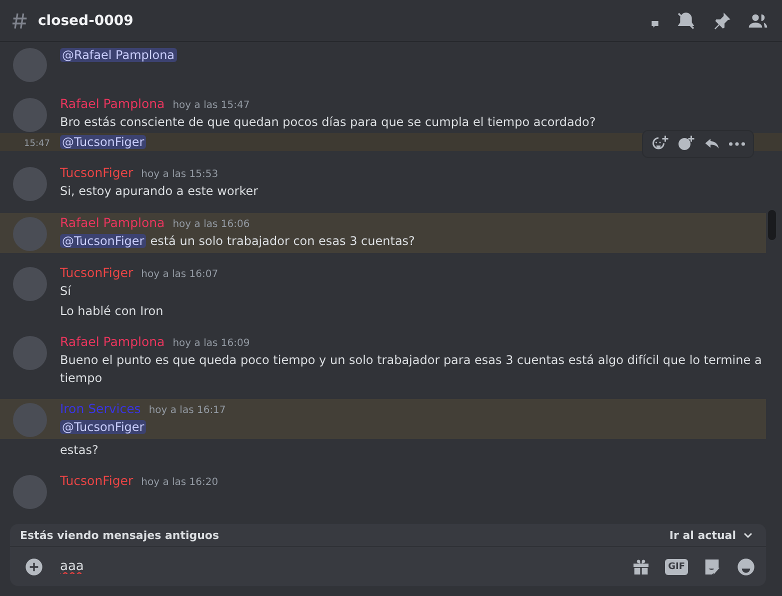  What do you see at coordinates (211, 343) in the screenshot?
I see `message-time: hoy a las 16:09` at bounding box center [211, 343].